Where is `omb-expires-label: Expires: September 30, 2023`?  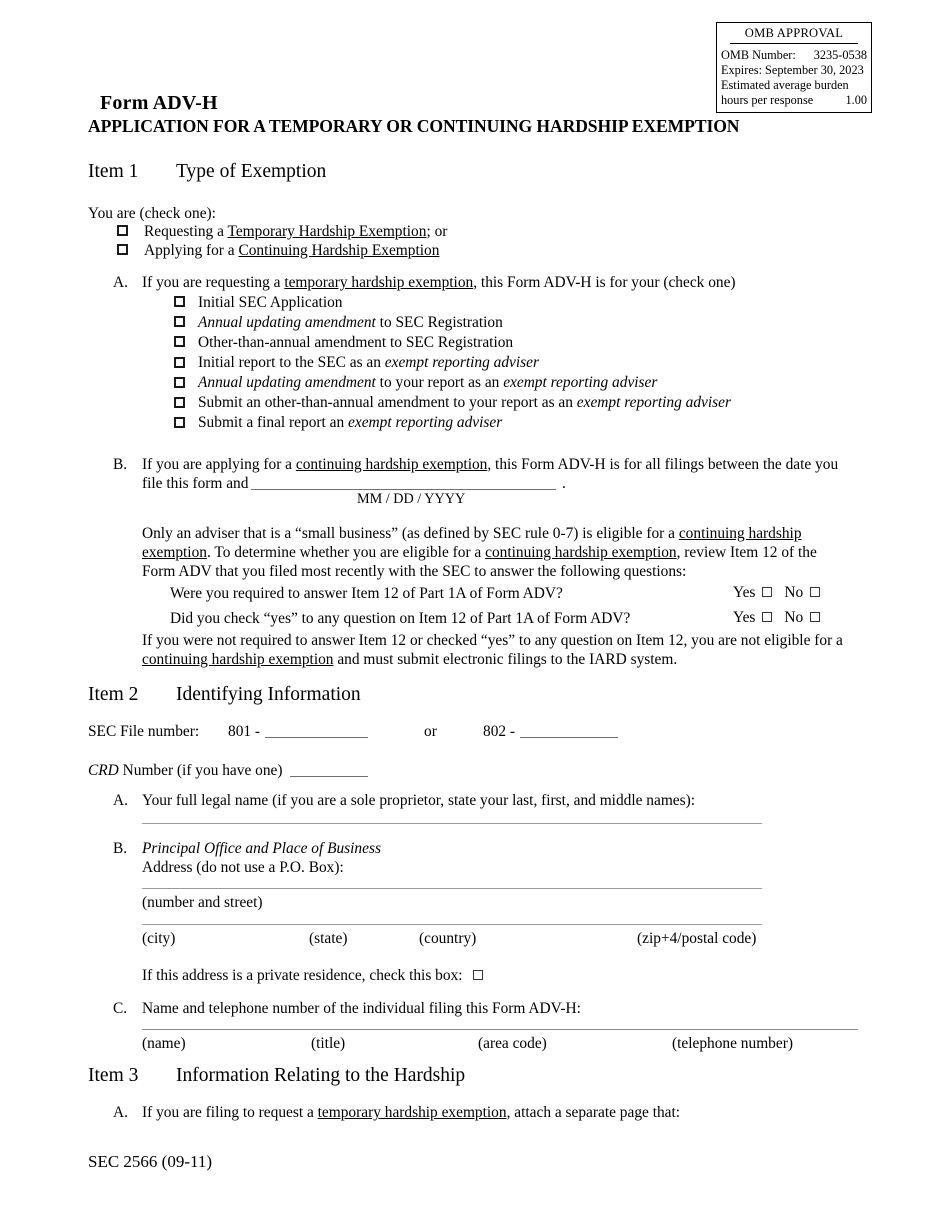 omb-expires-label: Expires: September 30, 2023 is located at coordinates (792, 70).